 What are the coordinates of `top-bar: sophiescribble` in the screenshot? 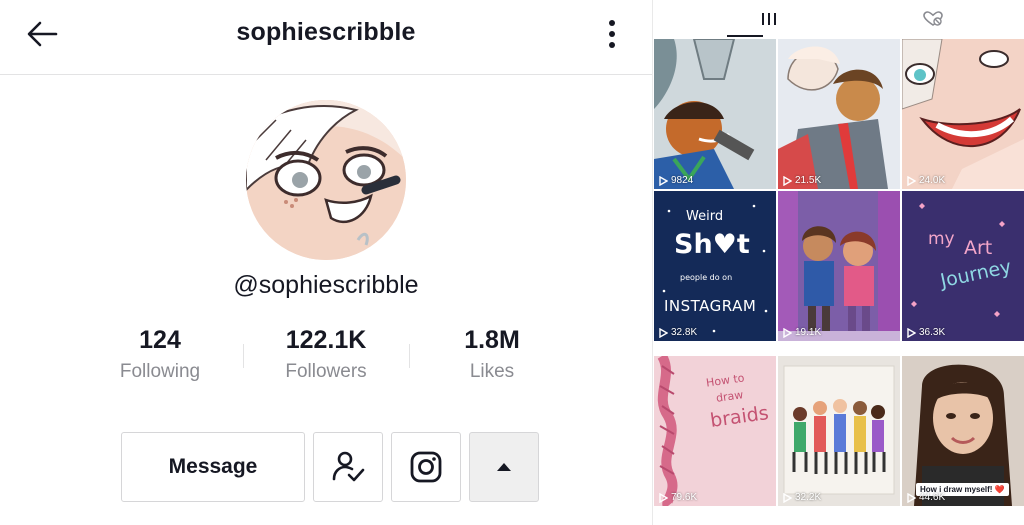 It's located at (326, 37).